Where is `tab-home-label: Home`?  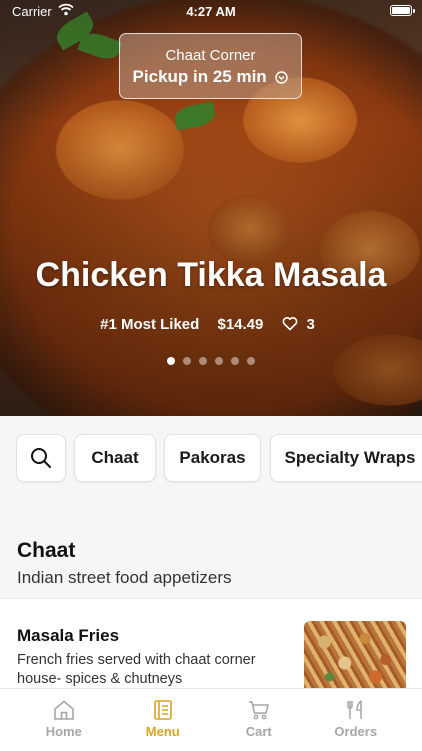 tab-home-label: Home is located at coordinates (63, 731).